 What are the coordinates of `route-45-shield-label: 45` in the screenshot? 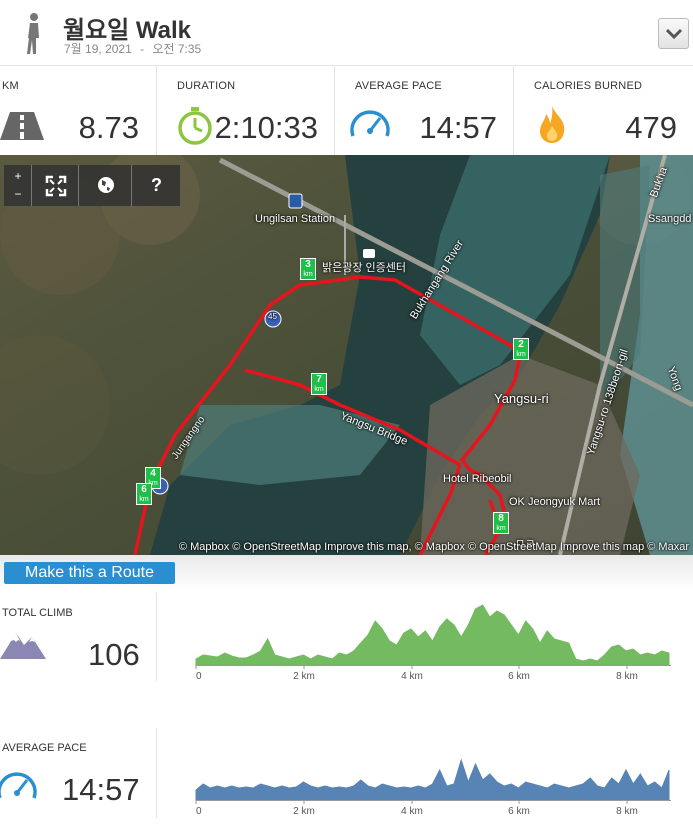 It's located at (272, 316).